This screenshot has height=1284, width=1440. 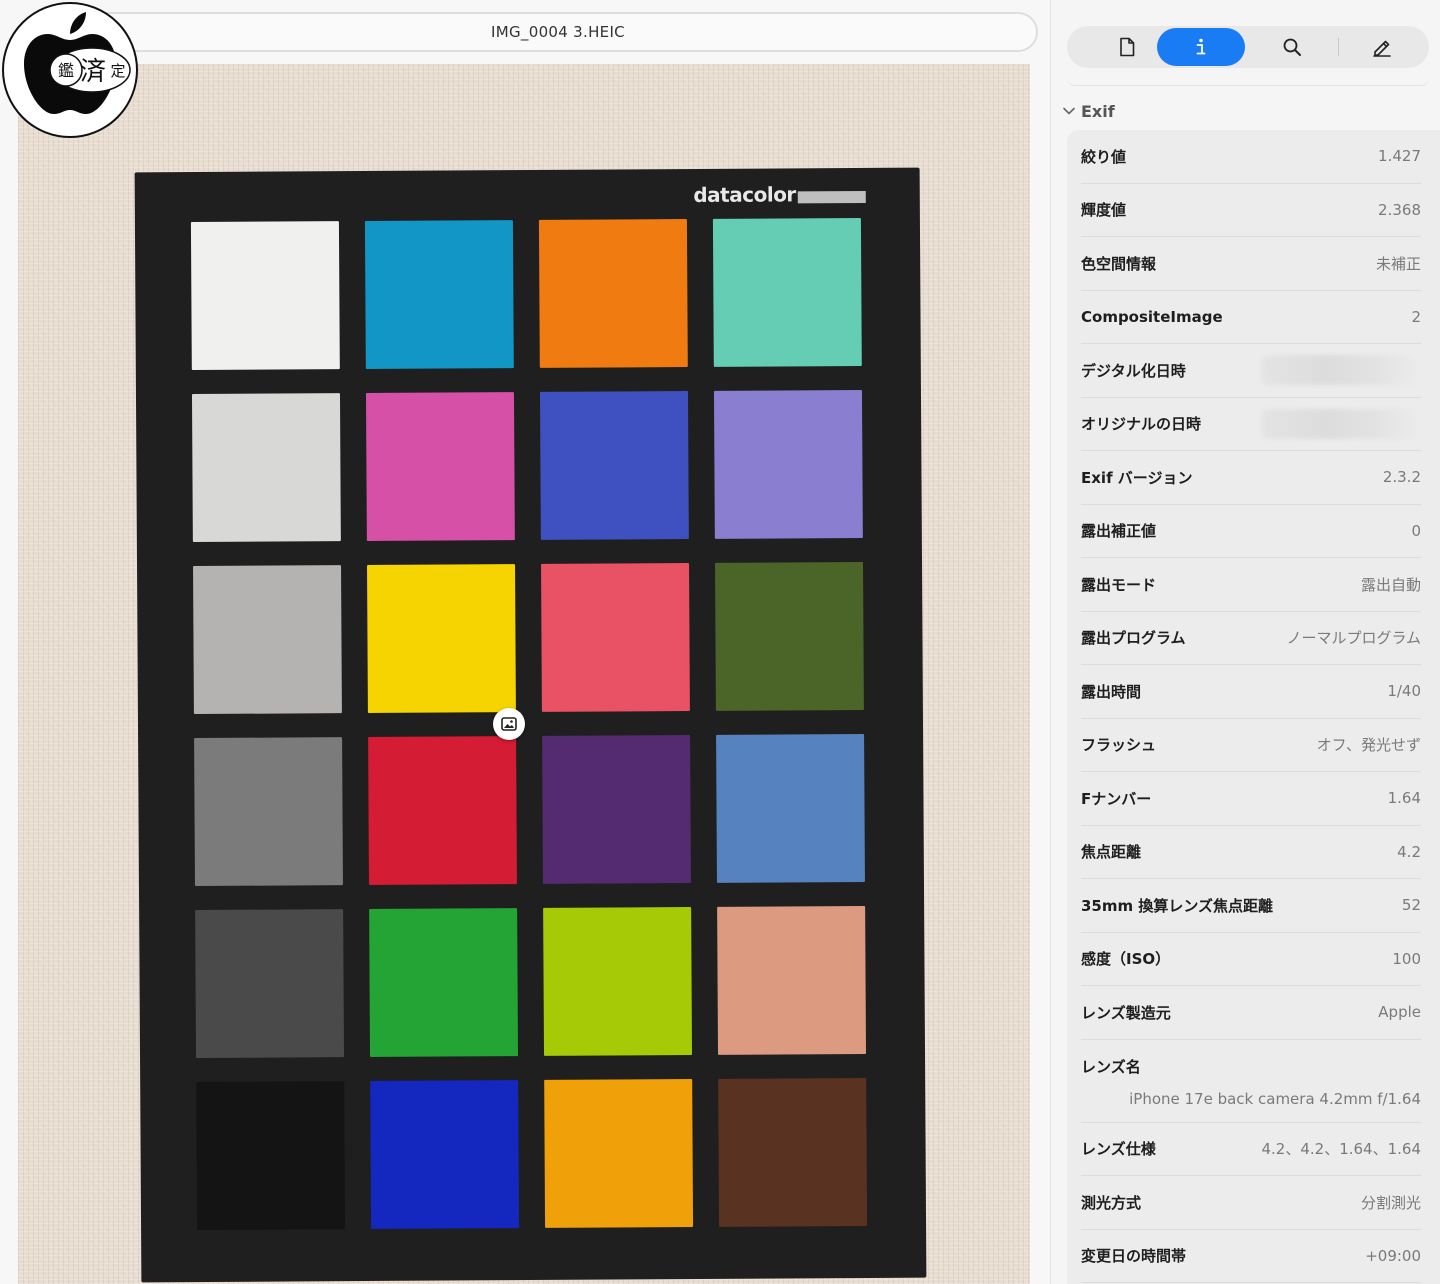 What do you see at coordinates (1111, 1066) in the screenshot?
I see `exif-label: レンズ名` at bounding box center [1111, 1066].